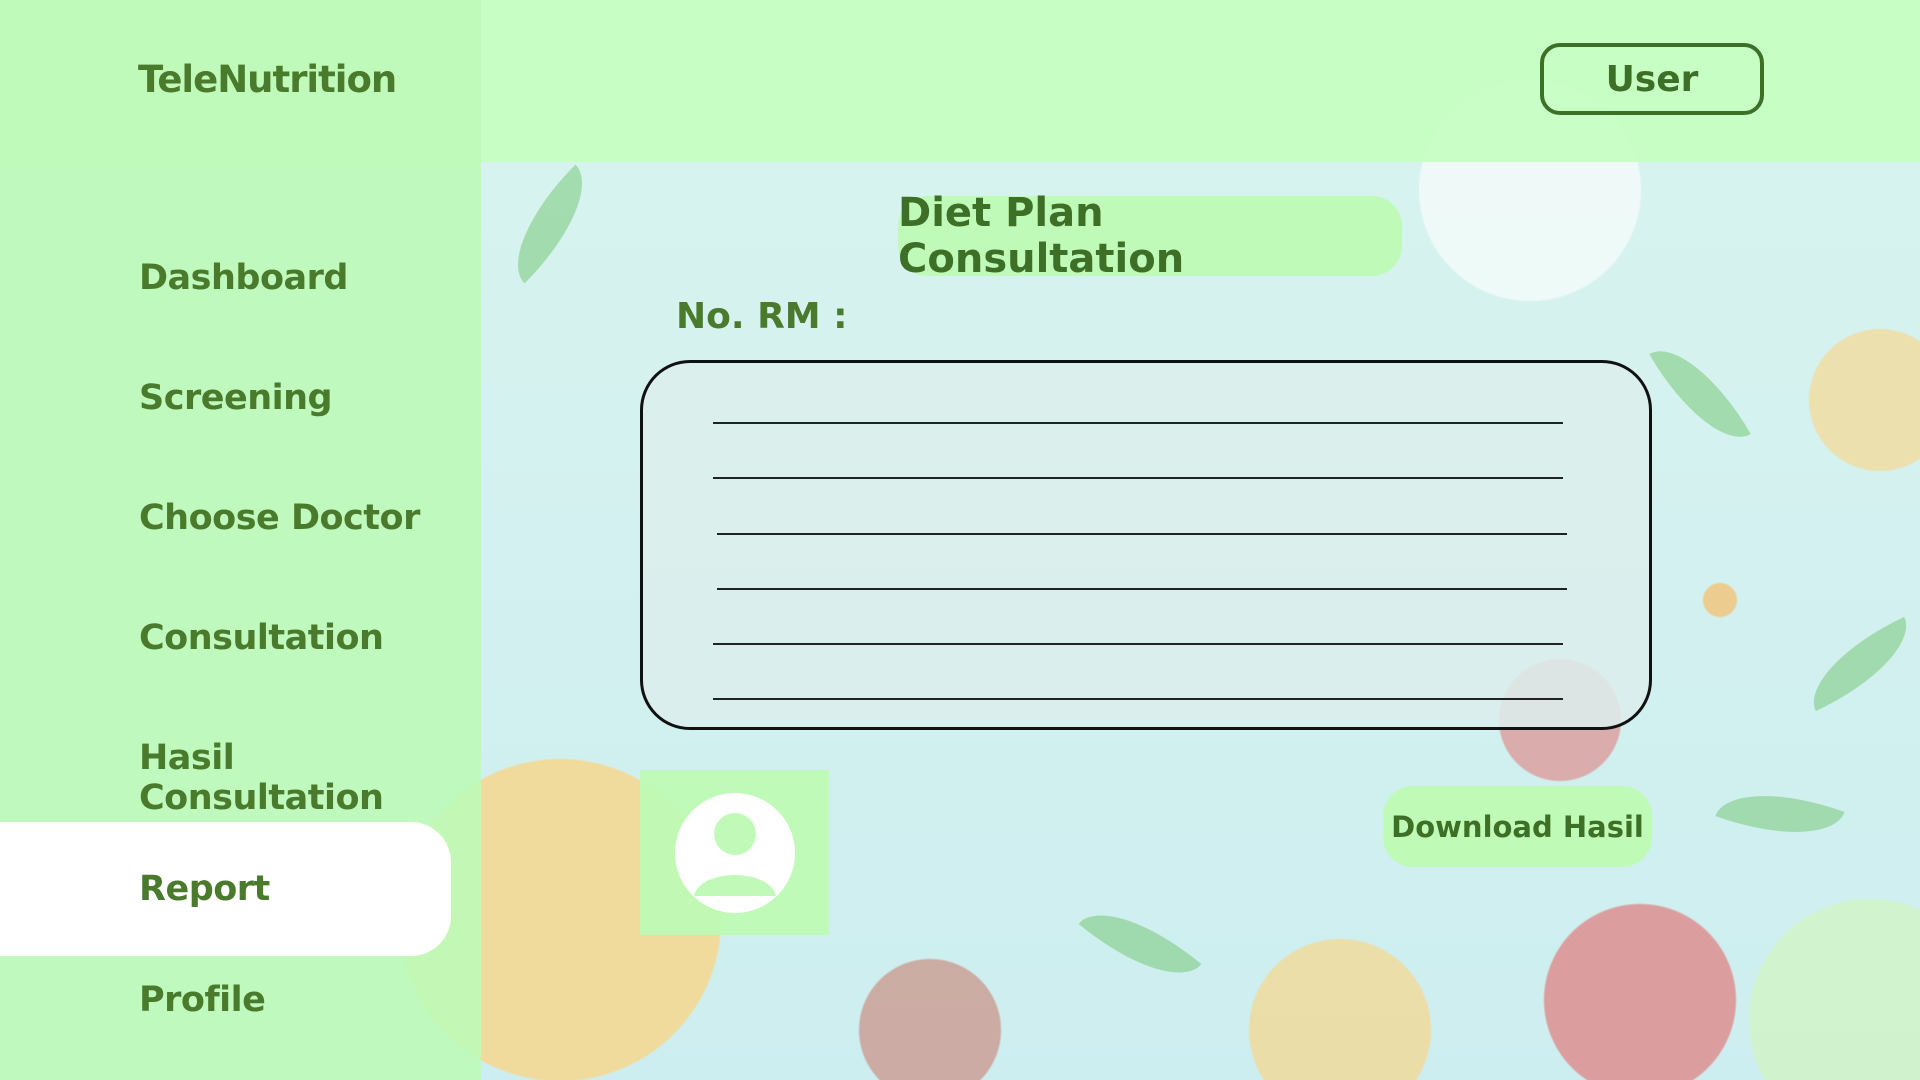  What do you see at coordinates (243, 278) in the screenshot?
I see `sidebar-item-label: Dashboard` at bounding box center [243, 278].